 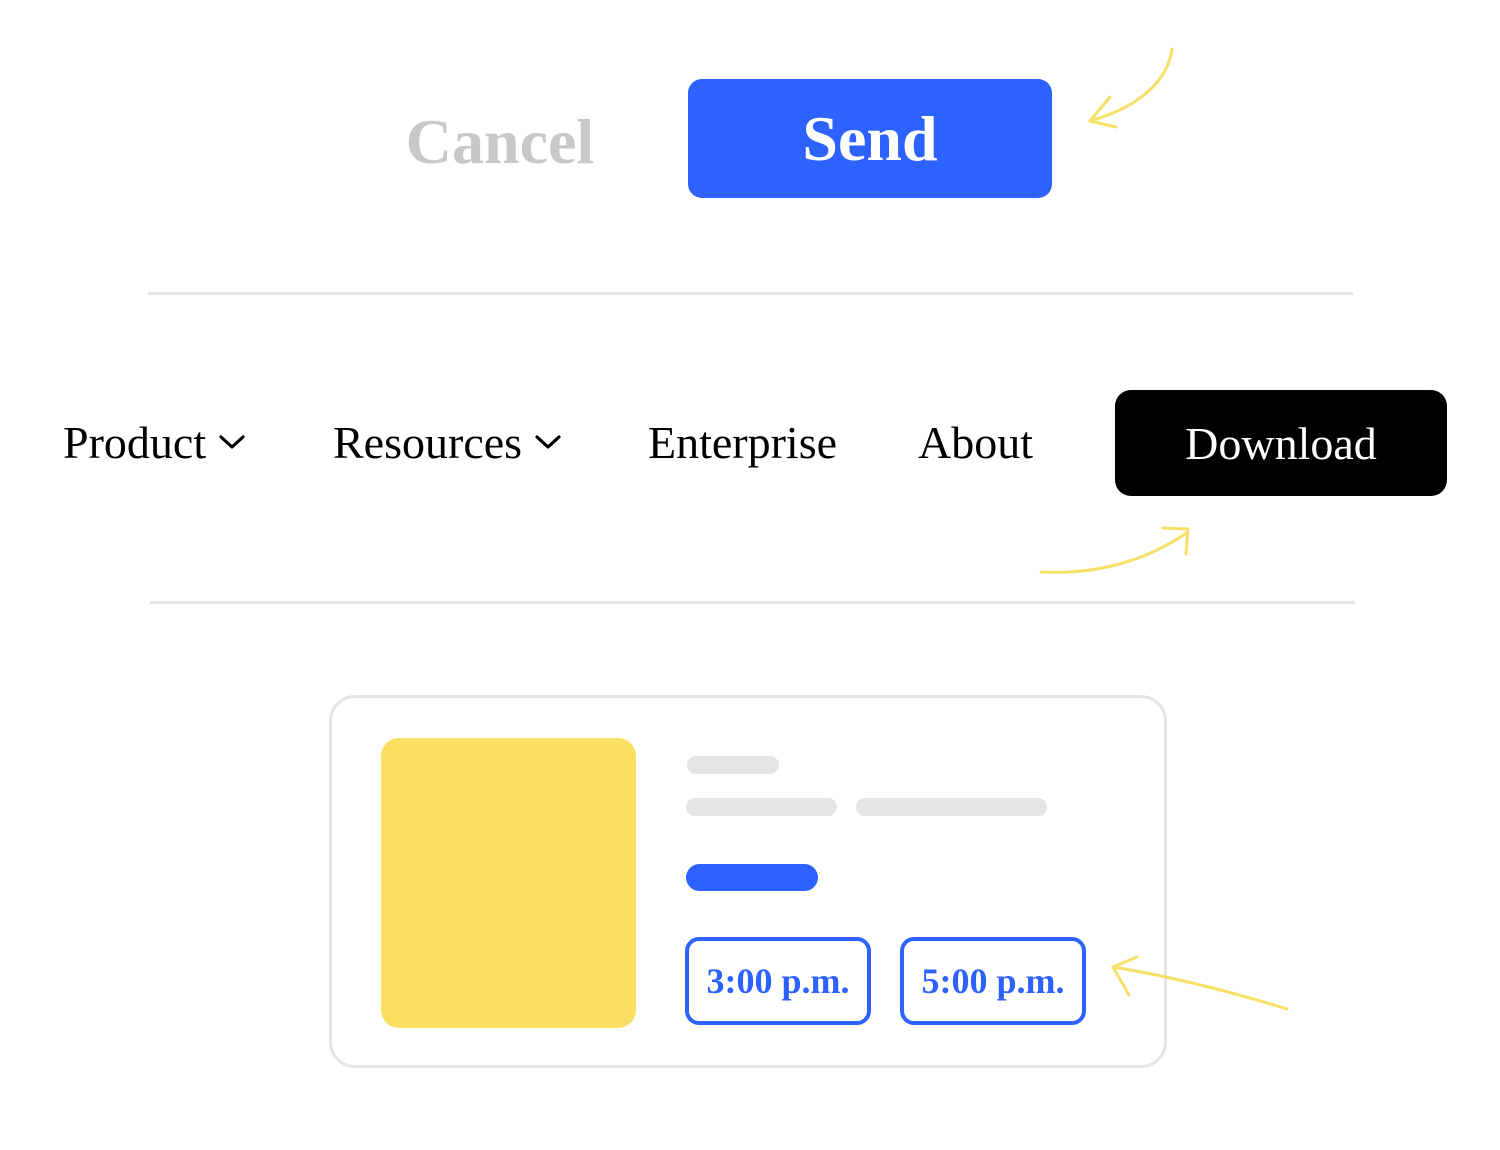 I want to click on card-image-placeholder, so click(x=508, y=883).